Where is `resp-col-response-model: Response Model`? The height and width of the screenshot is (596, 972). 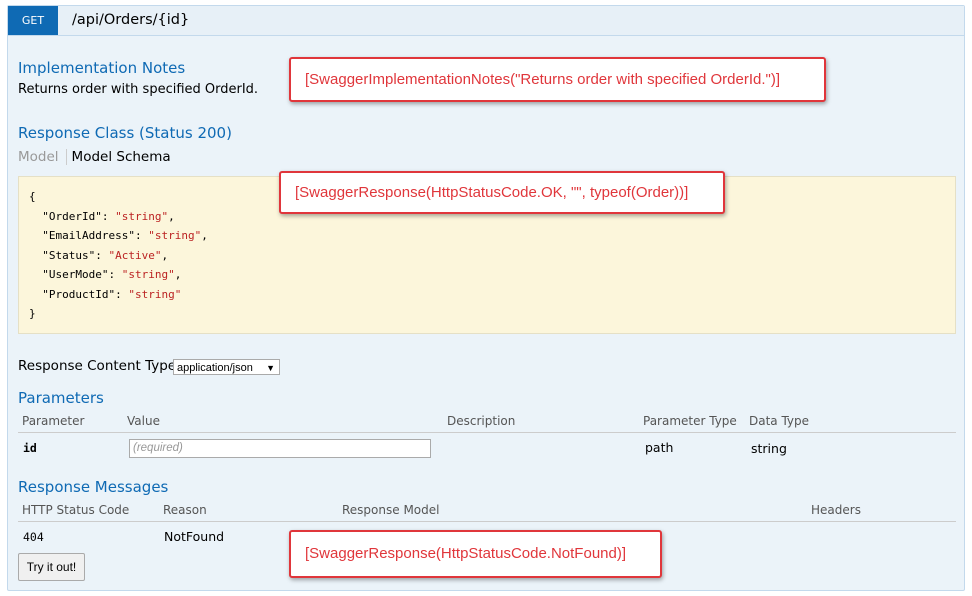 resp-col-response-model: Response Model is located at coordinates (391, 510).